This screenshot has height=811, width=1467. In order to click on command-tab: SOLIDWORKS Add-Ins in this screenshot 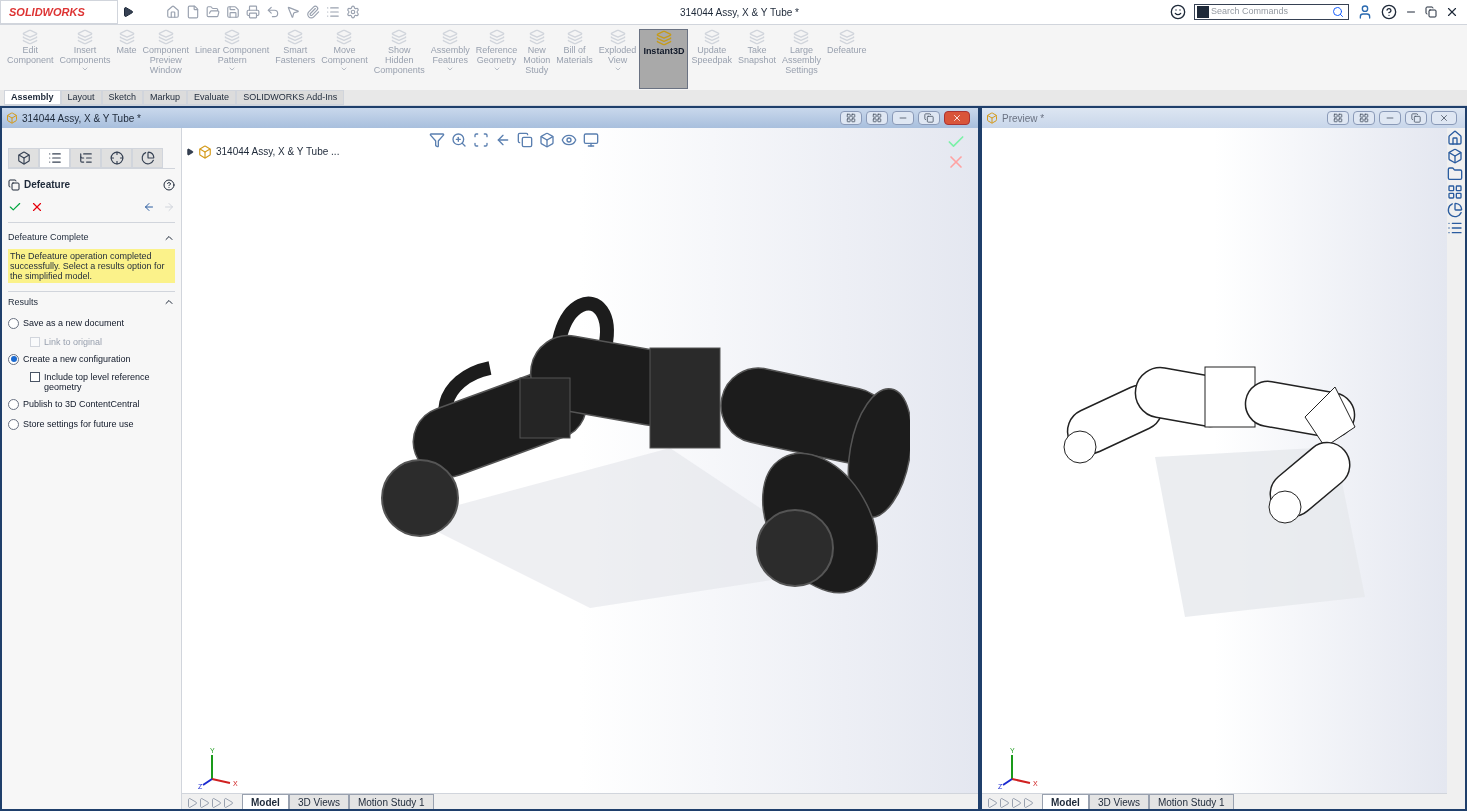, I will do `click(290, 97)`.